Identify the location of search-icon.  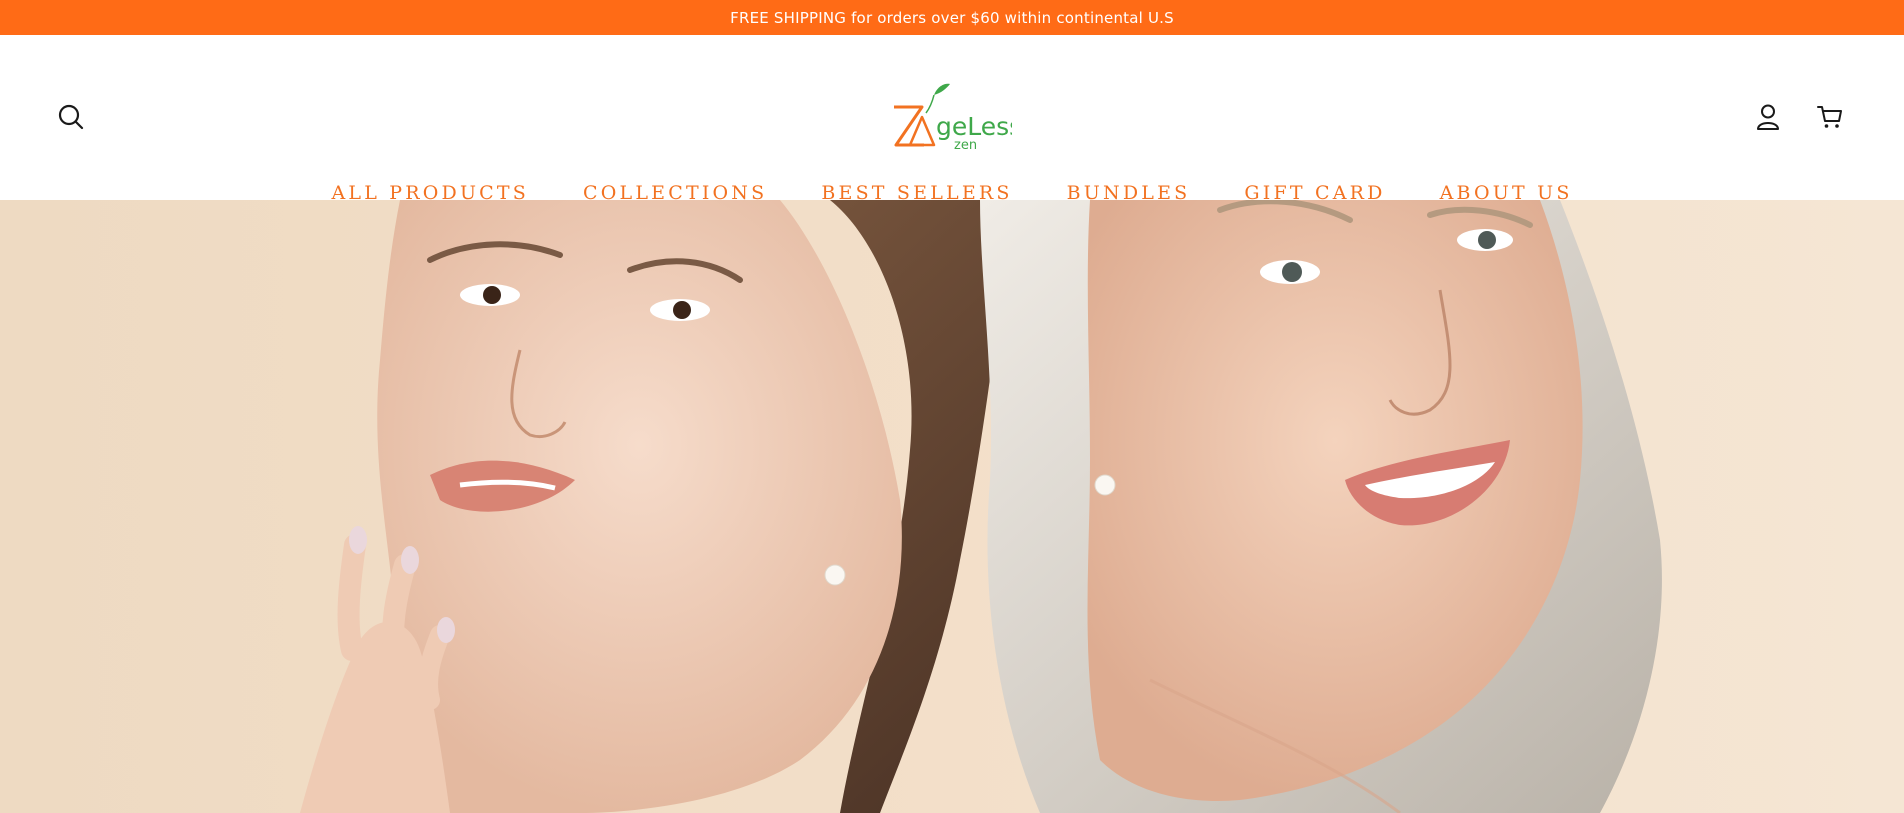
(71, 117).